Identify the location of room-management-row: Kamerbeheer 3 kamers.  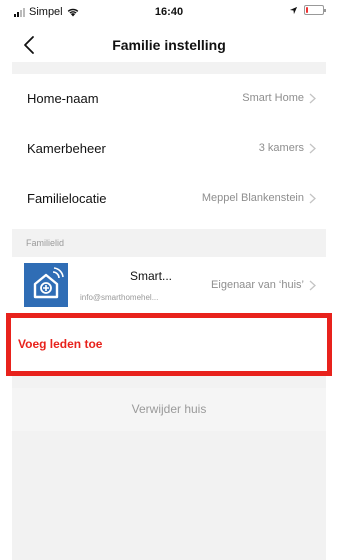
(169, 149).